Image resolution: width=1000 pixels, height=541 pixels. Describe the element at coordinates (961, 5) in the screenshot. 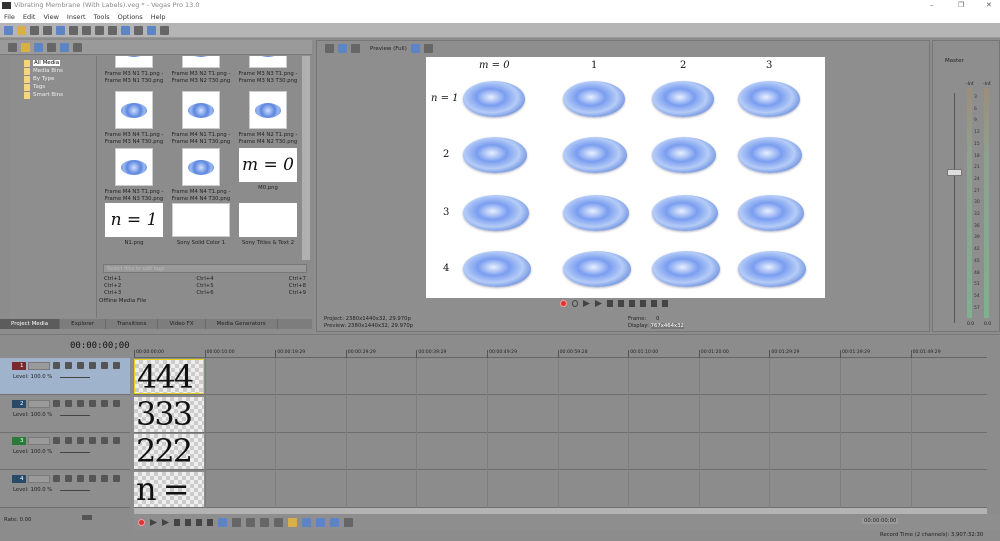

I see `maximize-button: ❐` at that location.